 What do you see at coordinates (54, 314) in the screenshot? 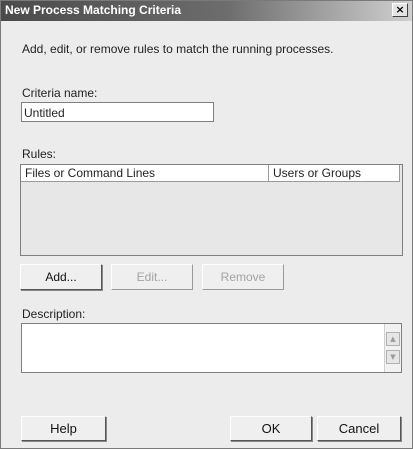
I see `description-label: Description:` at bounding box center [54, 314].